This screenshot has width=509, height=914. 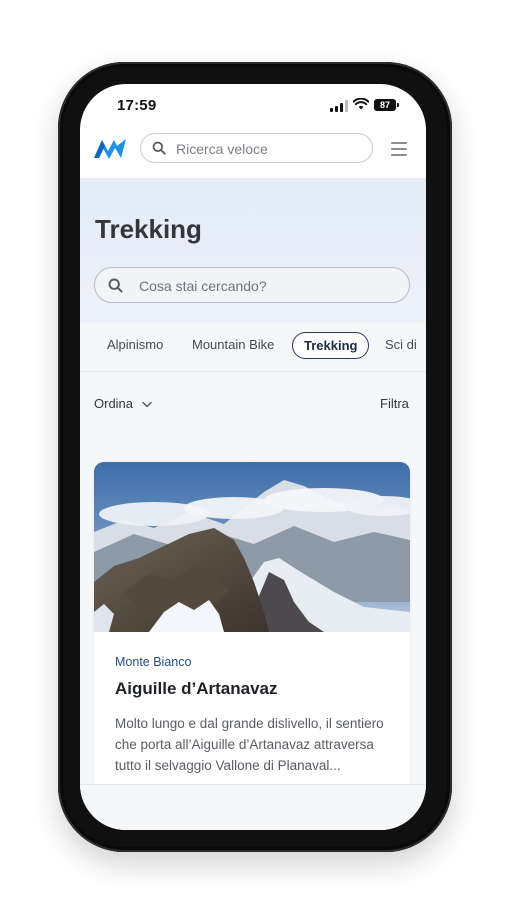 What do you see at coordinates (339, 106) in the screenshot?
I see `cellular-signal-icon` at bounding box center [339, 106].